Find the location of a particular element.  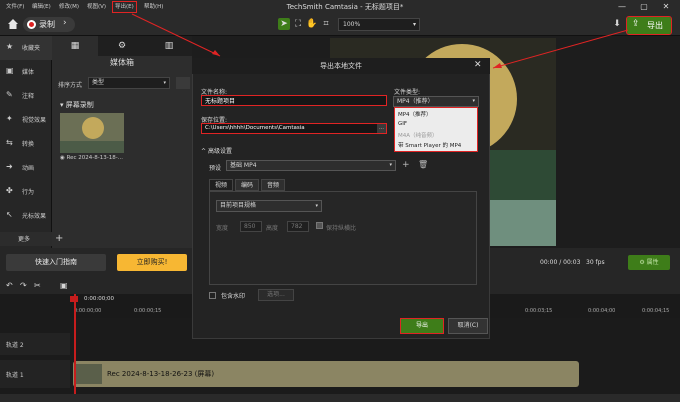

preset-value: 基础 MP4 is located at coordinates (243, 165).